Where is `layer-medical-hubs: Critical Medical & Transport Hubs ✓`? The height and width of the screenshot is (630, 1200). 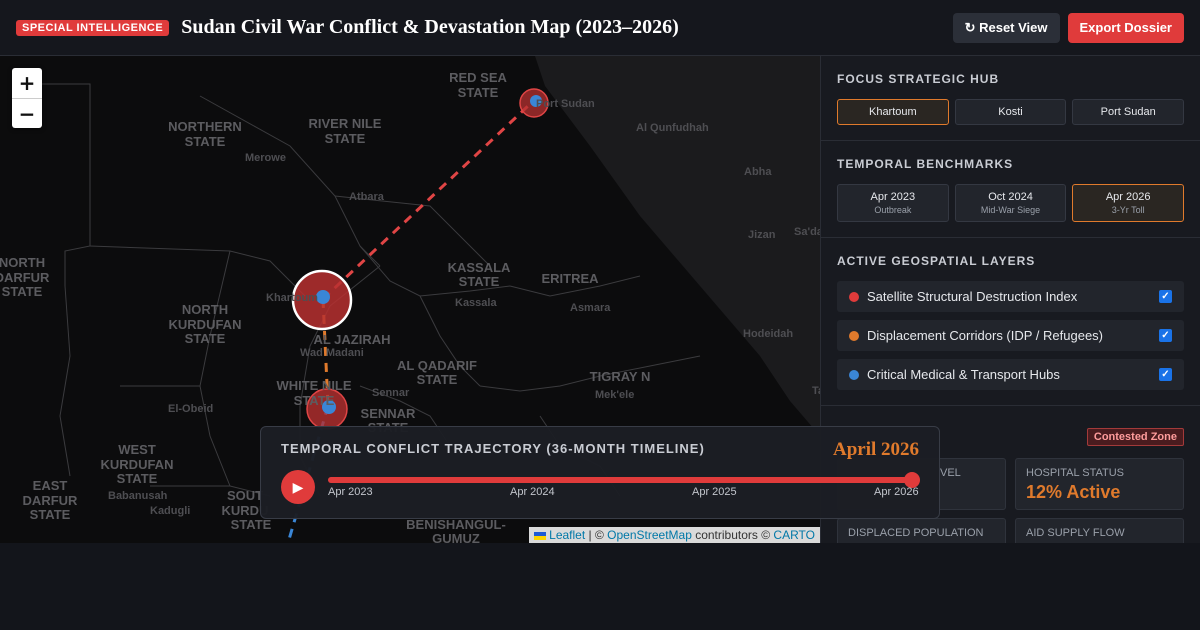
layer-medical-hubs: Critical Medical & Transport Hubs ✓ is located at coordinates (1010, 374).